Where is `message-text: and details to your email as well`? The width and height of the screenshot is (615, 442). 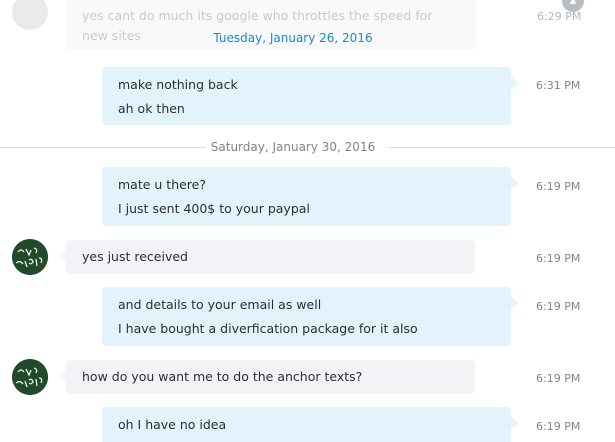
message-text: and details to your email as well is located at coordinates (220, 304).